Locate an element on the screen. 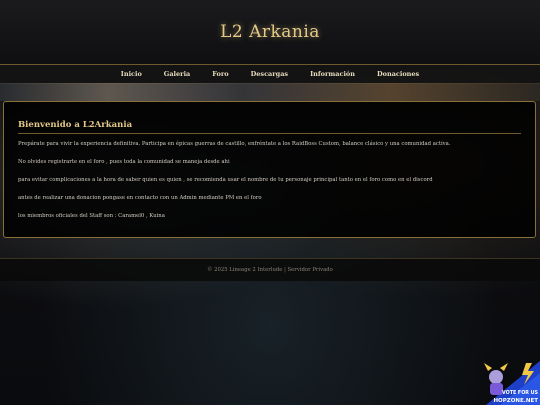 This screenshot has height=405, width=540. nav-galeria: Galeria is located at coordinates (177, 74).